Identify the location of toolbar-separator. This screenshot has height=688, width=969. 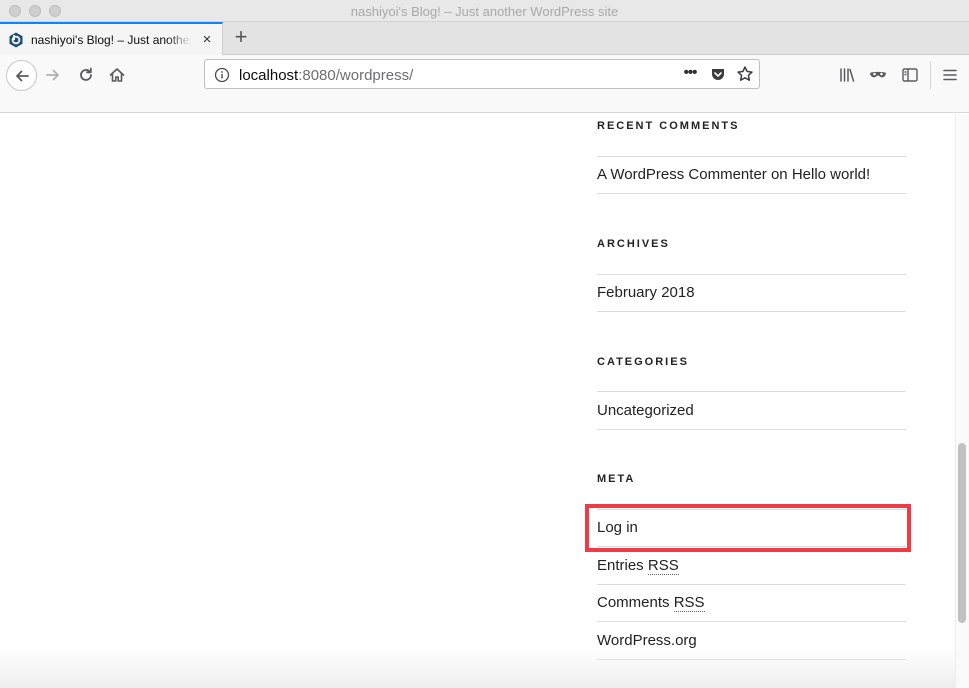
(930, 75).